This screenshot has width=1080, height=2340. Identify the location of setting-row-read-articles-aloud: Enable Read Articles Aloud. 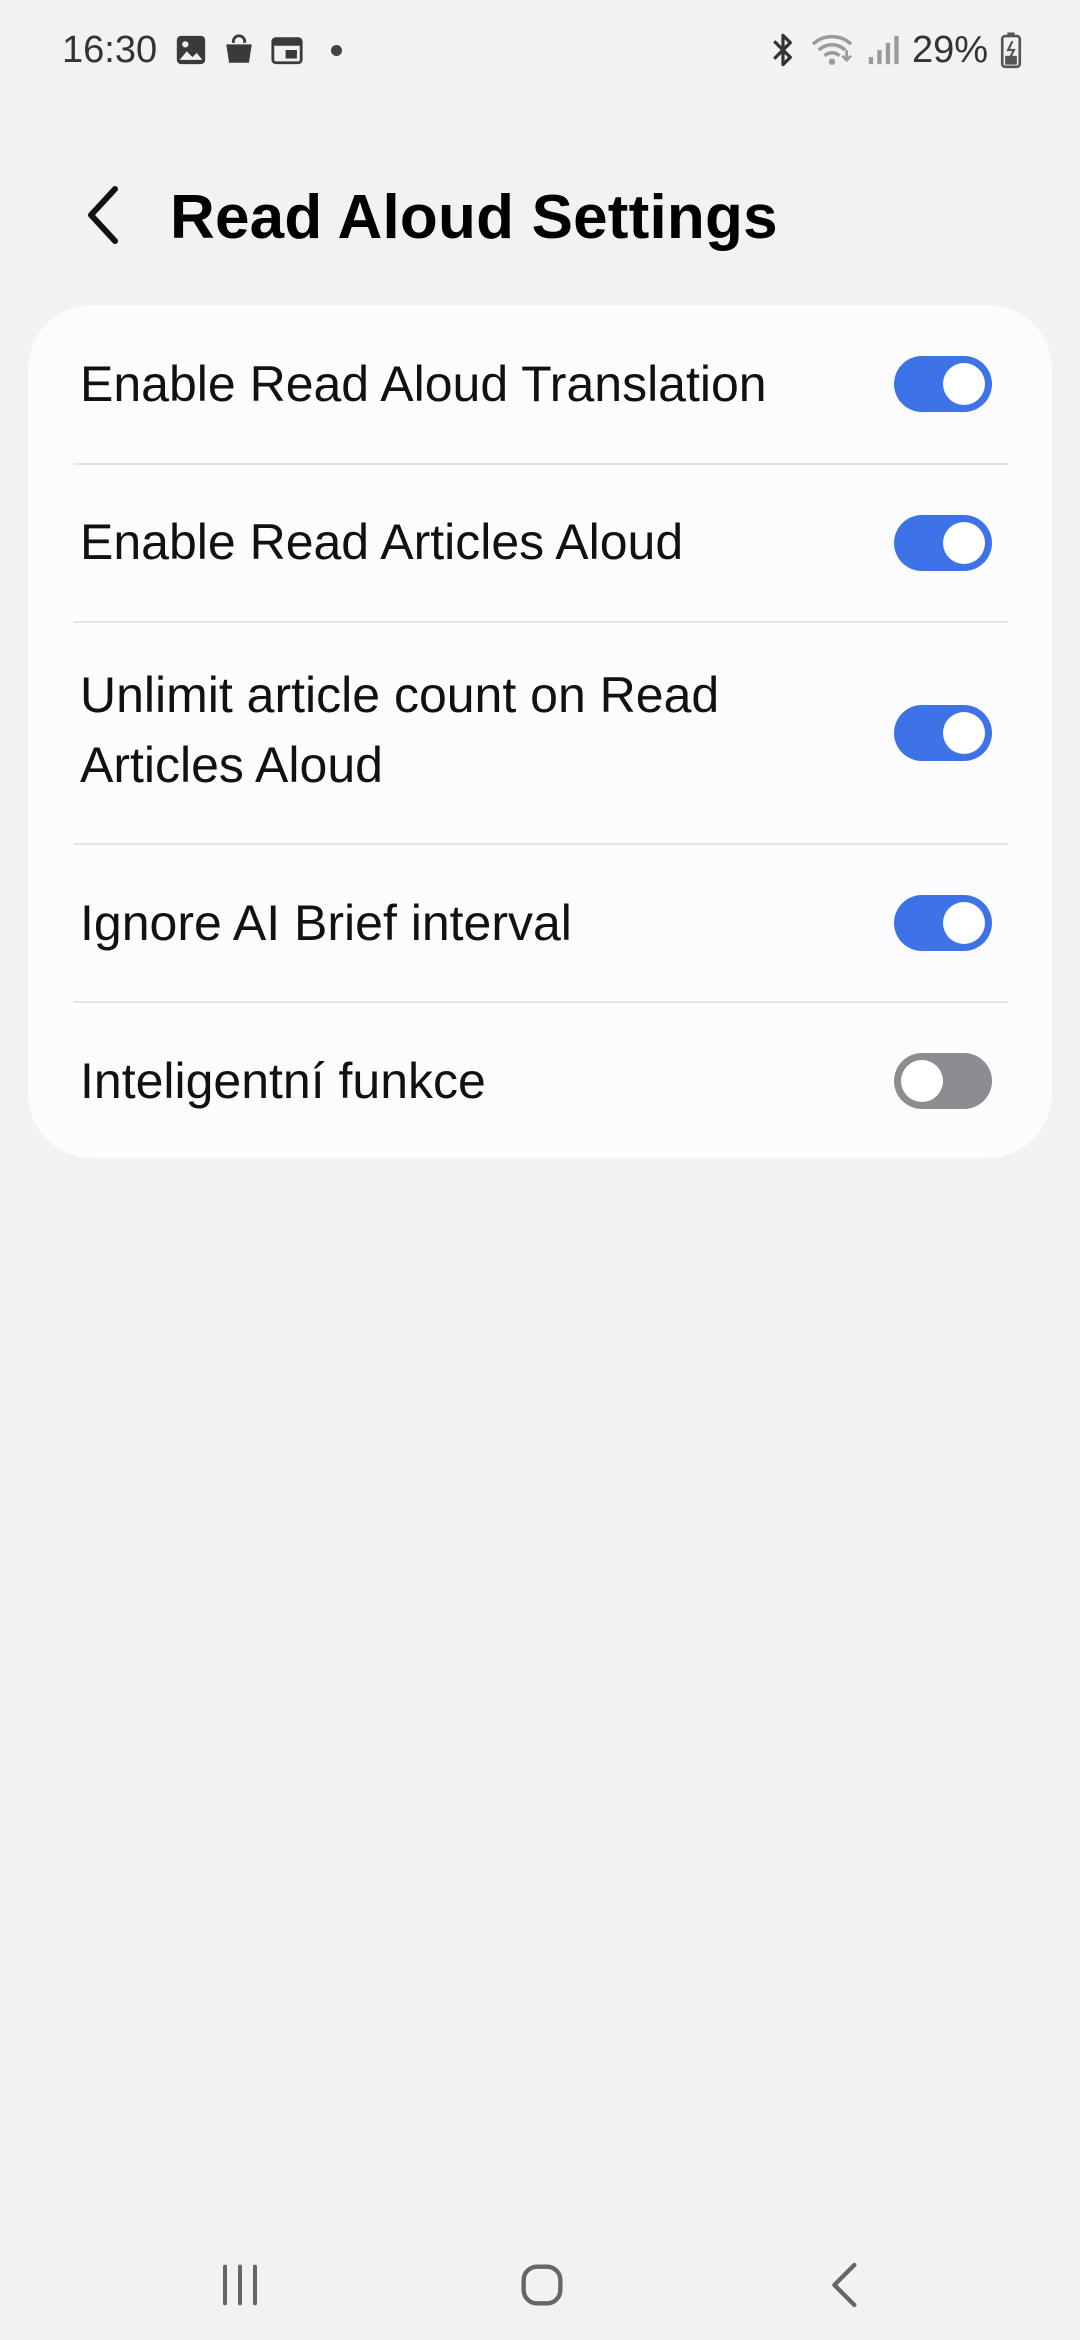
(540, 543).